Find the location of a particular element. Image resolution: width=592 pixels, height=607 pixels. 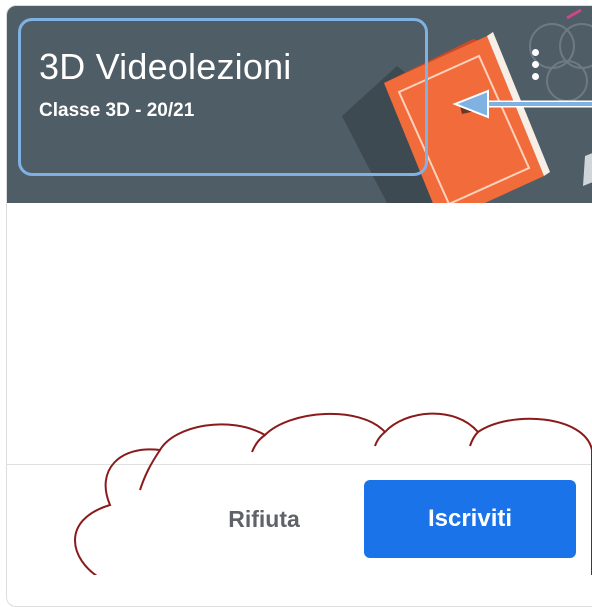

more-vert-icon is located at coordinates (535, 64).